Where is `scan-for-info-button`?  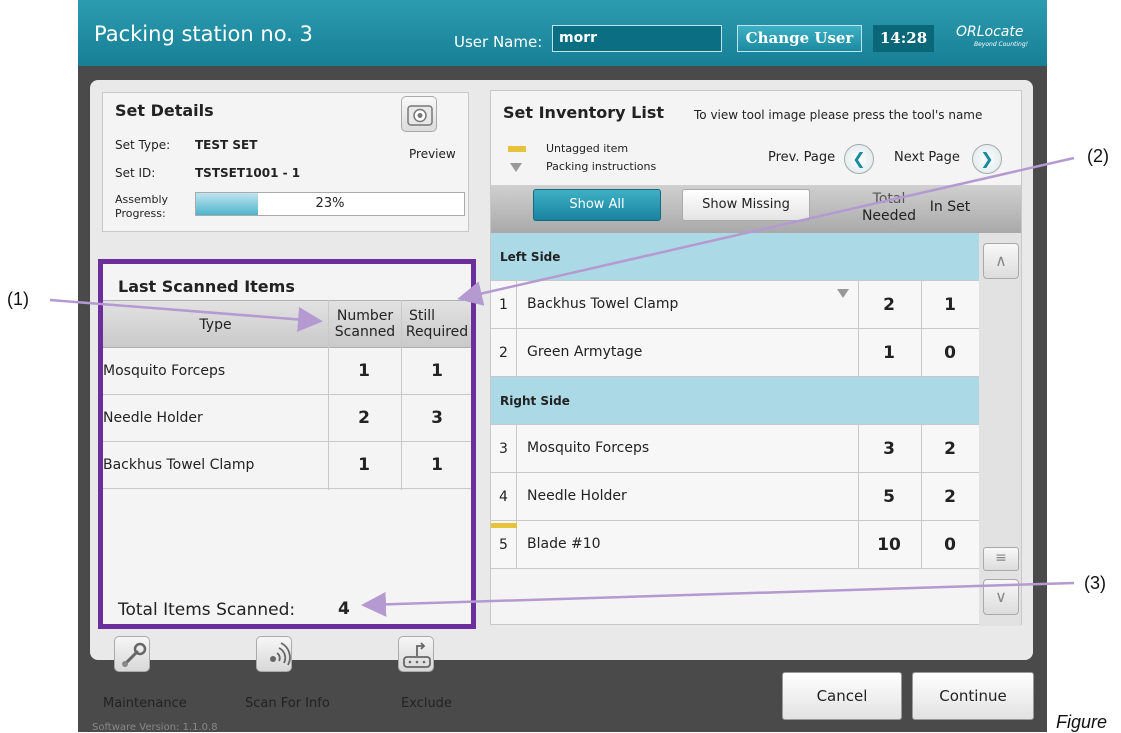 scan-for-info-button is located at coordinates (274, 654).